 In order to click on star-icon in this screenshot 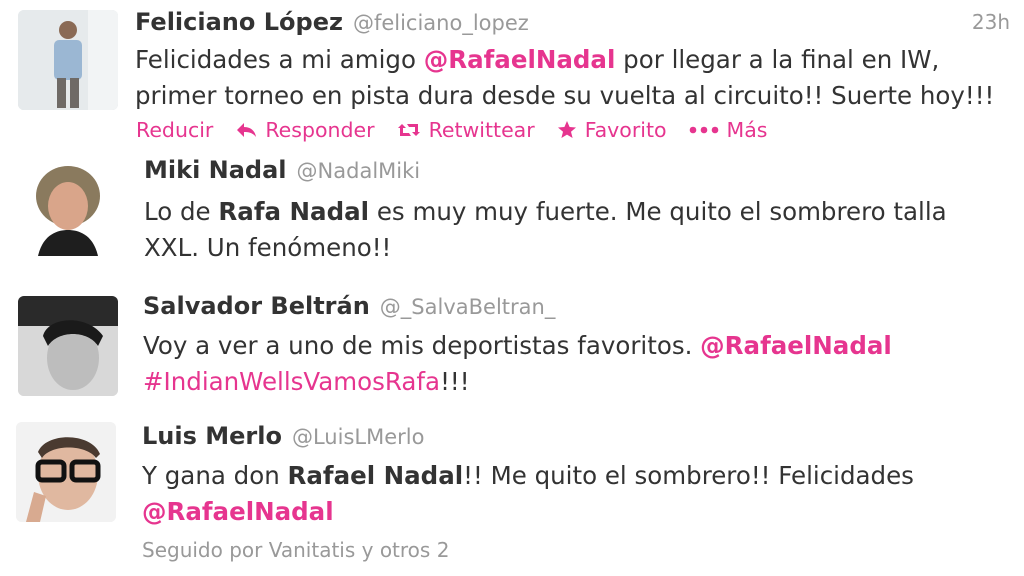, I will do `click(566, 129)`.